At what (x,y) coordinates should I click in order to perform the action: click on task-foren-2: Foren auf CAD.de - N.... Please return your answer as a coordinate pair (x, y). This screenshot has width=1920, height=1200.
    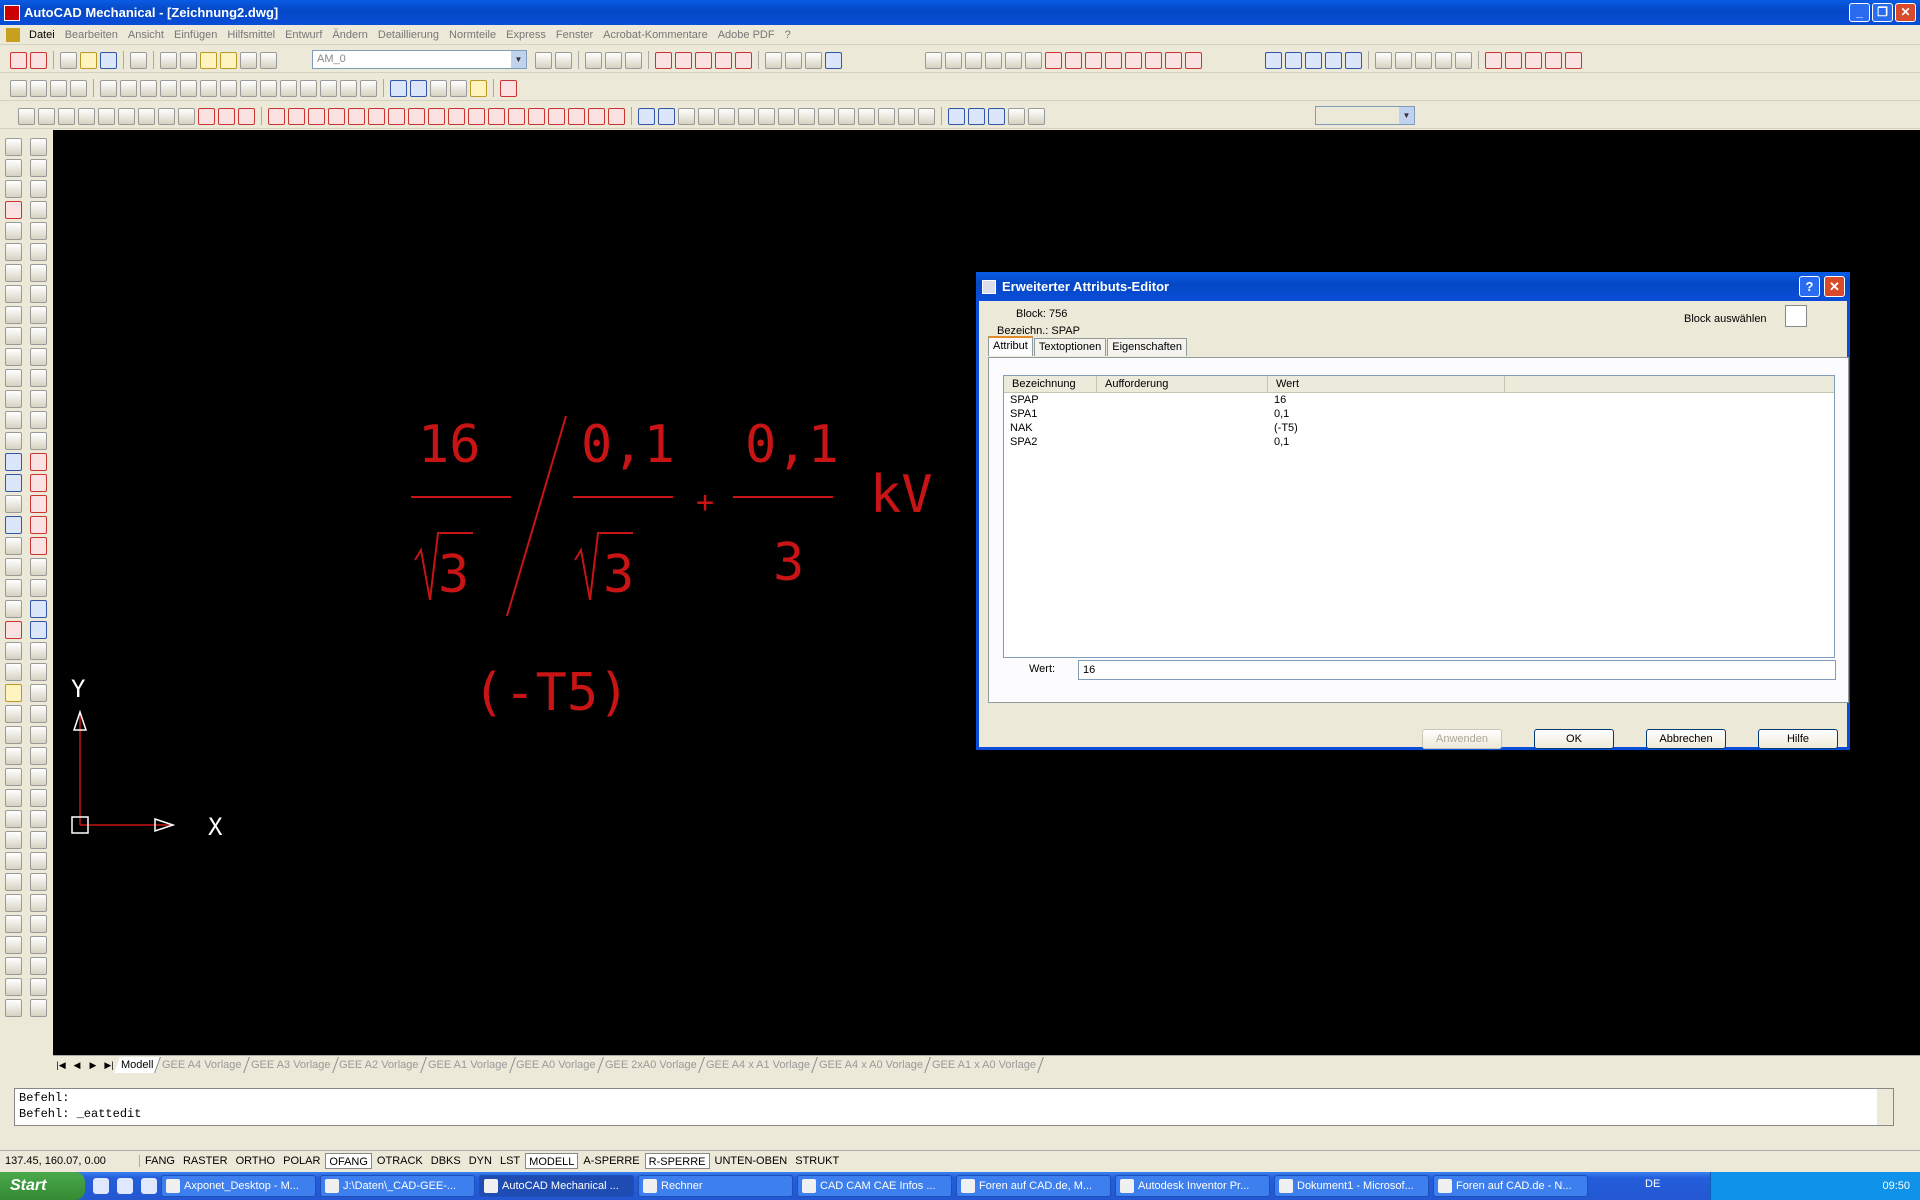
    Looking at the image, I should click on (1510, 1186).